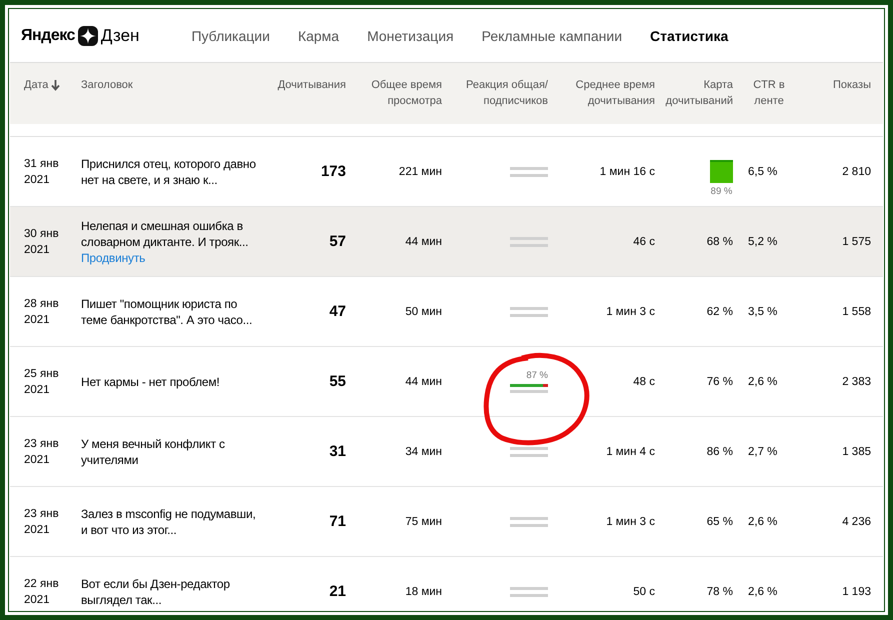  I want to click on column-header: Дата, so click(36, 85).